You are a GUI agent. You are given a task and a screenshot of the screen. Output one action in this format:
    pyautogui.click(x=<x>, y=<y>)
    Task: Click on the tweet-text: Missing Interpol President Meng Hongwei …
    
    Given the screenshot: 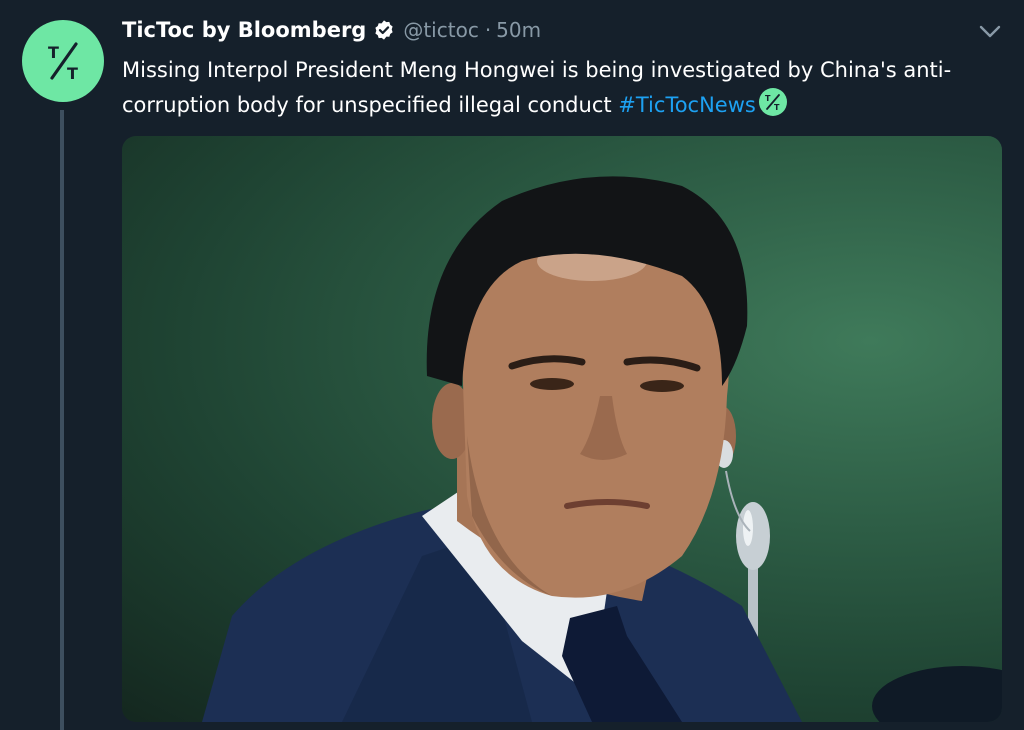 What is the action you would take?
    pyautogui.click(x=562, y=88)
    